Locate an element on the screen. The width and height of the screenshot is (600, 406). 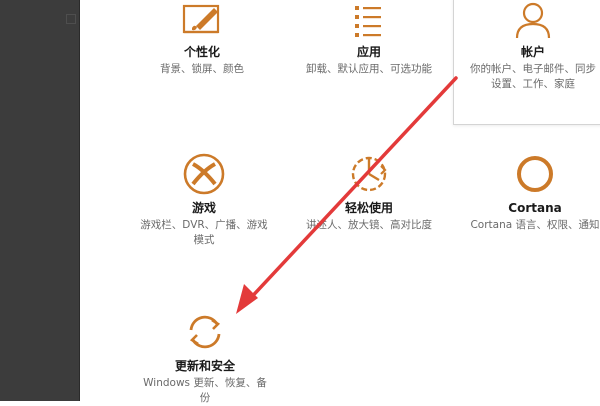
tile-cortana: Cortana Cortana 语言、权限、通知 is located at coordinates (527, 192).